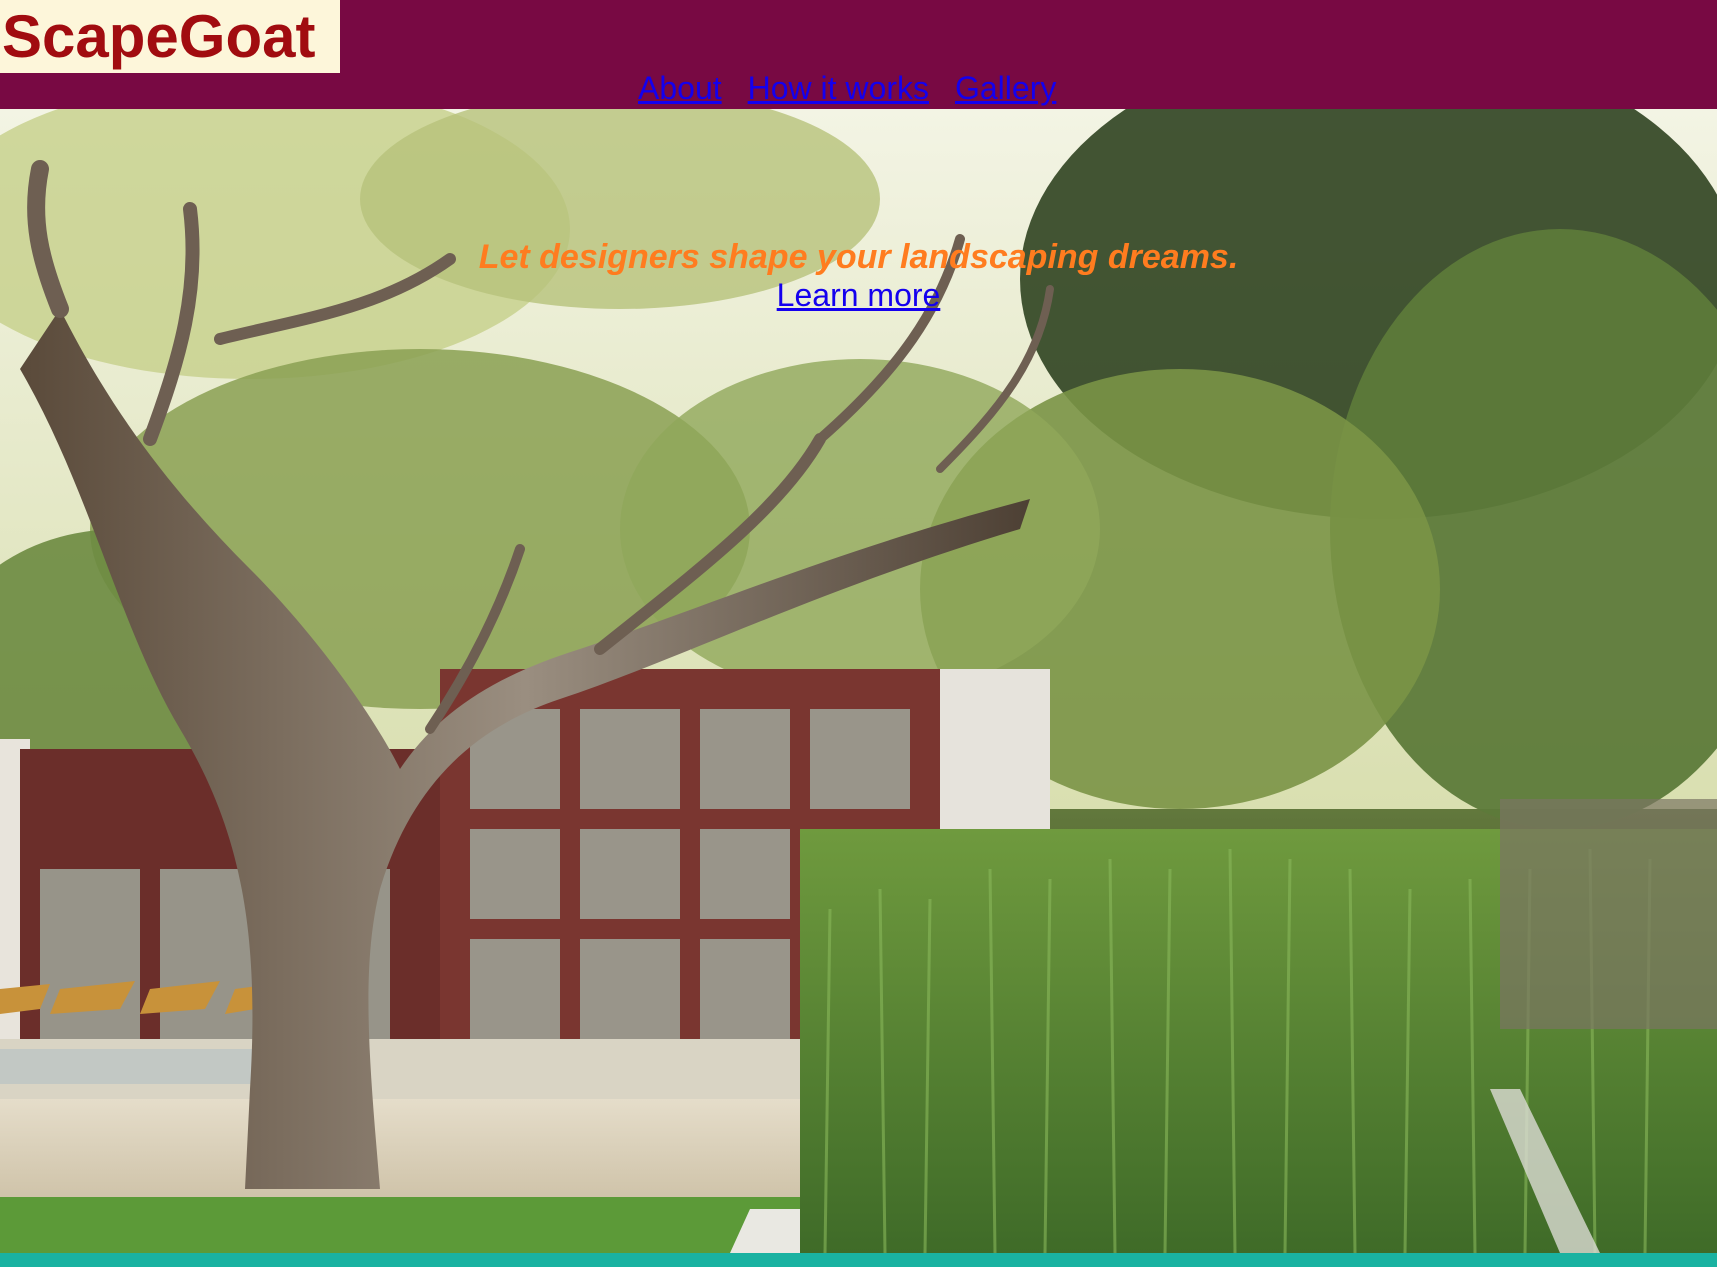 The height and width of the screenshot is (1267, 1717). I want to click on learn-more-link: Learn more, so click(859, 295).